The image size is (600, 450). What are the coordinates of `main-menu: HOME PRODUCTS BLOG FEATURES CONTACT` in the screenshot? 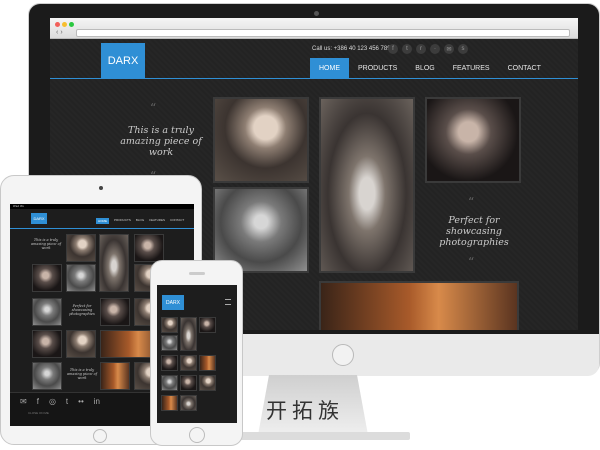 It's located at (430, 68).